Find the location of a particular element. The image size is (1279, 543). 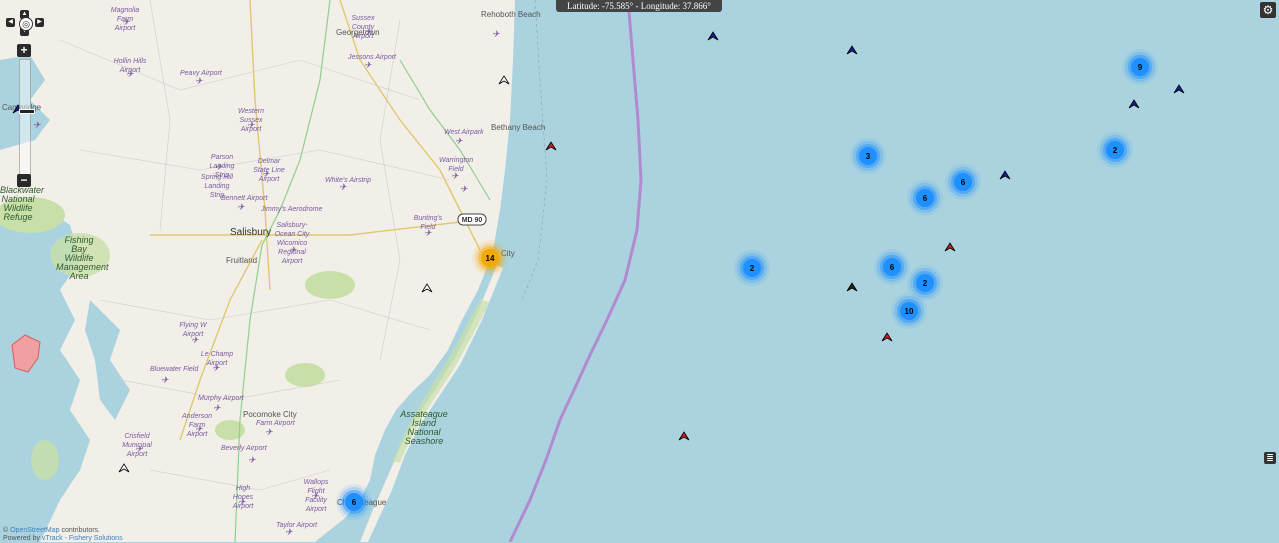

label-blackwater: Blackwater National Wildlife Refuge is located at coordinates (22, 203).